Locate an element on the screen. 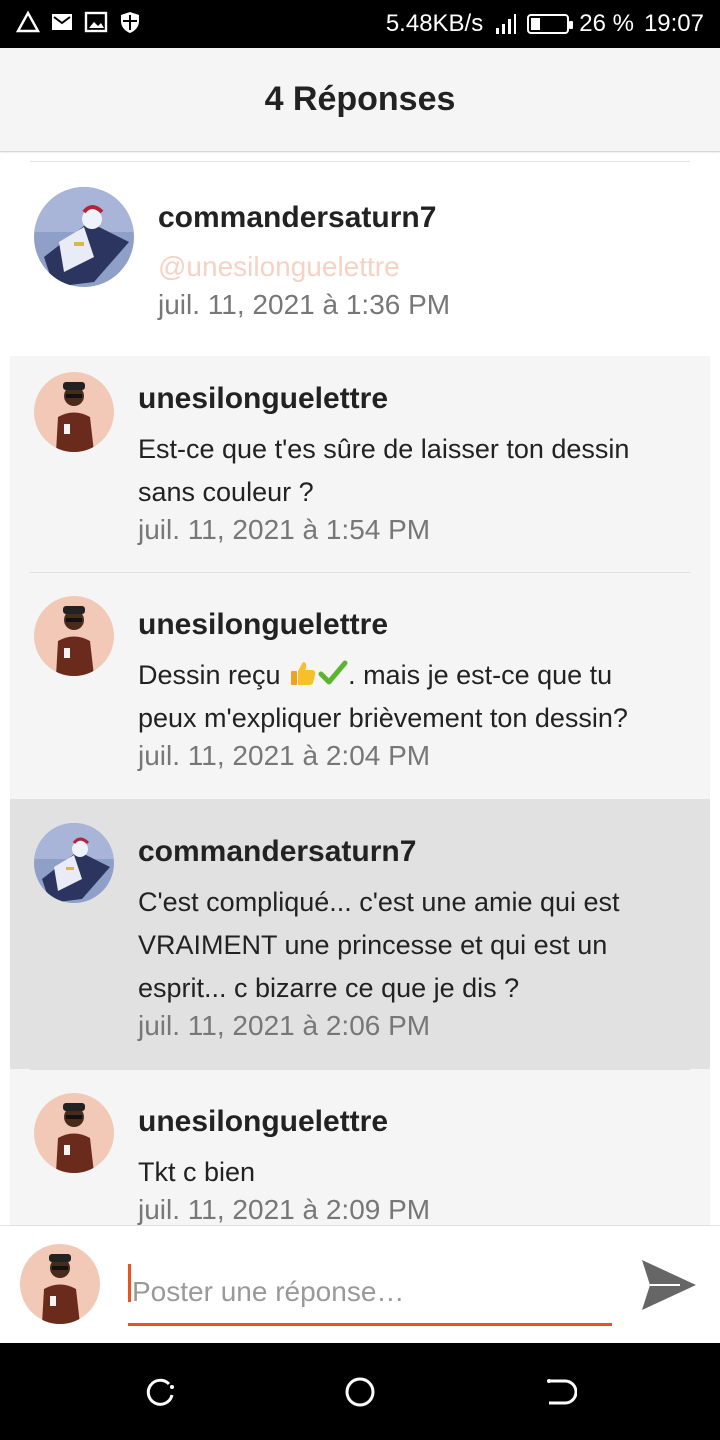 The image size is (720, 1440). home-icon is located at coordinates (360, 1392).